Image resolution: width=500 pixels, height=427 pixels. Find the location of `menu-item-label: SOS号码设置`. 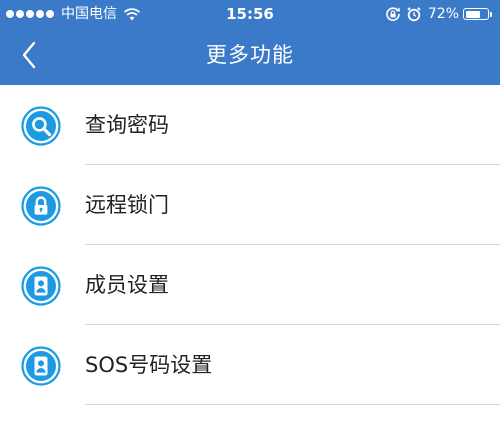

menu-item-label: SOS号码设置 is located at coordinates (149, 365).